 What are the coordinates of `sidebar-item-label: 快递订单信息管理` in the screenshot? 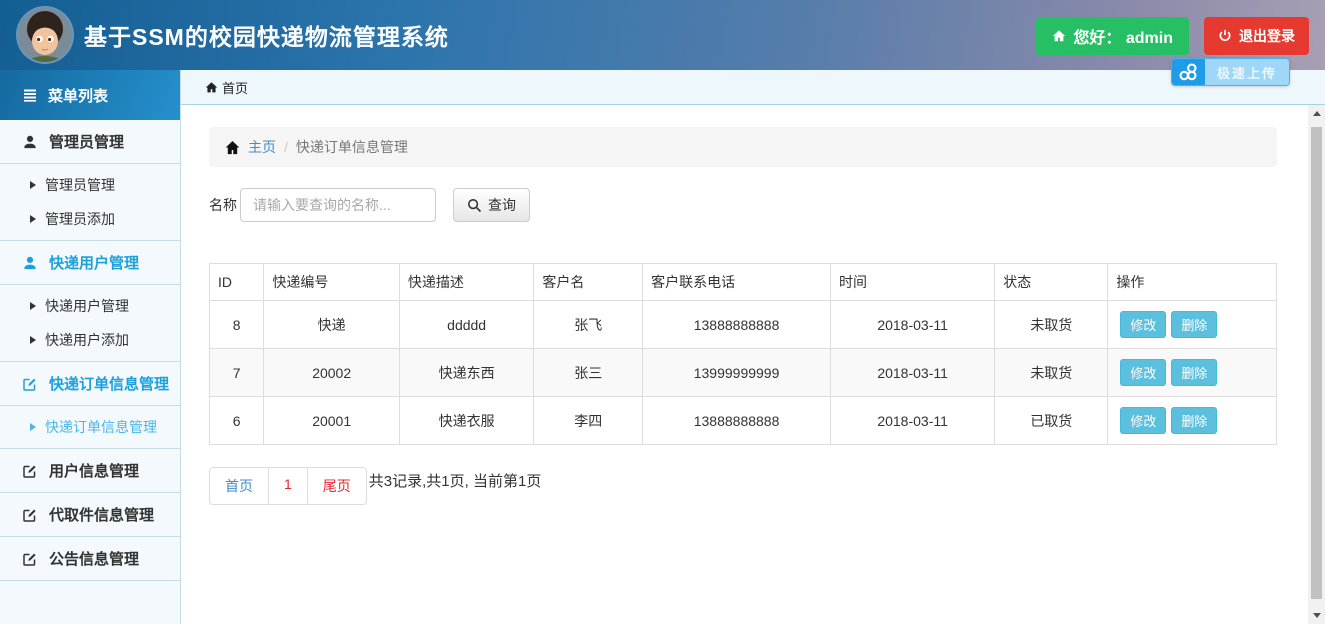 It's located at (109, 384).